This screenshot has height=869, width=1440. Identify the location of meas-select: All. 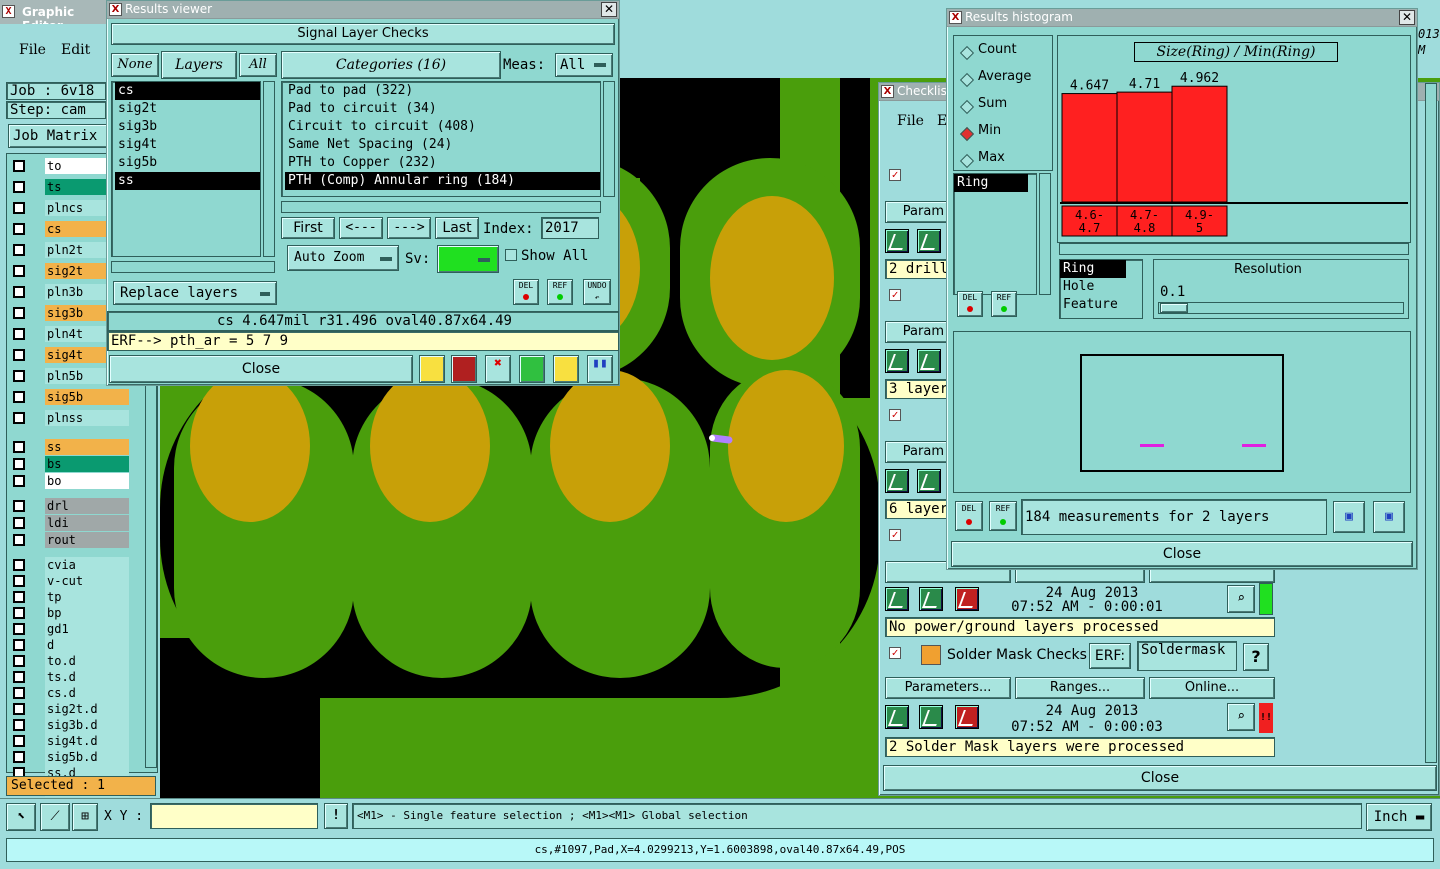
(584, 65).